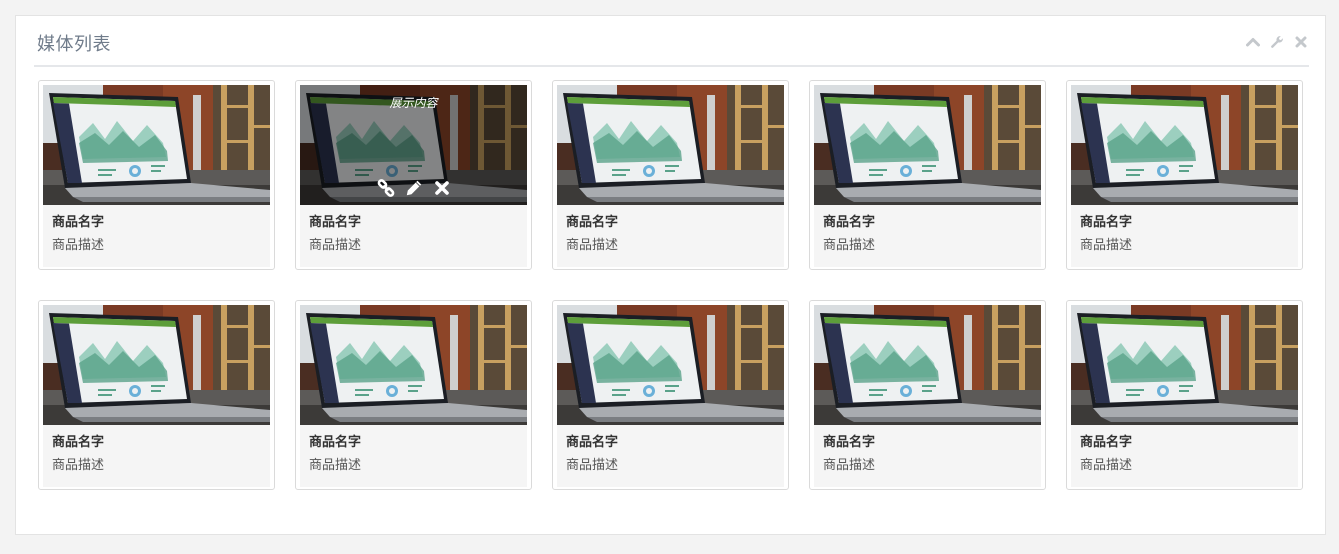 The height and width of the screenshot is (554, 1339). I want to click on link-icon, so click(386, 188).